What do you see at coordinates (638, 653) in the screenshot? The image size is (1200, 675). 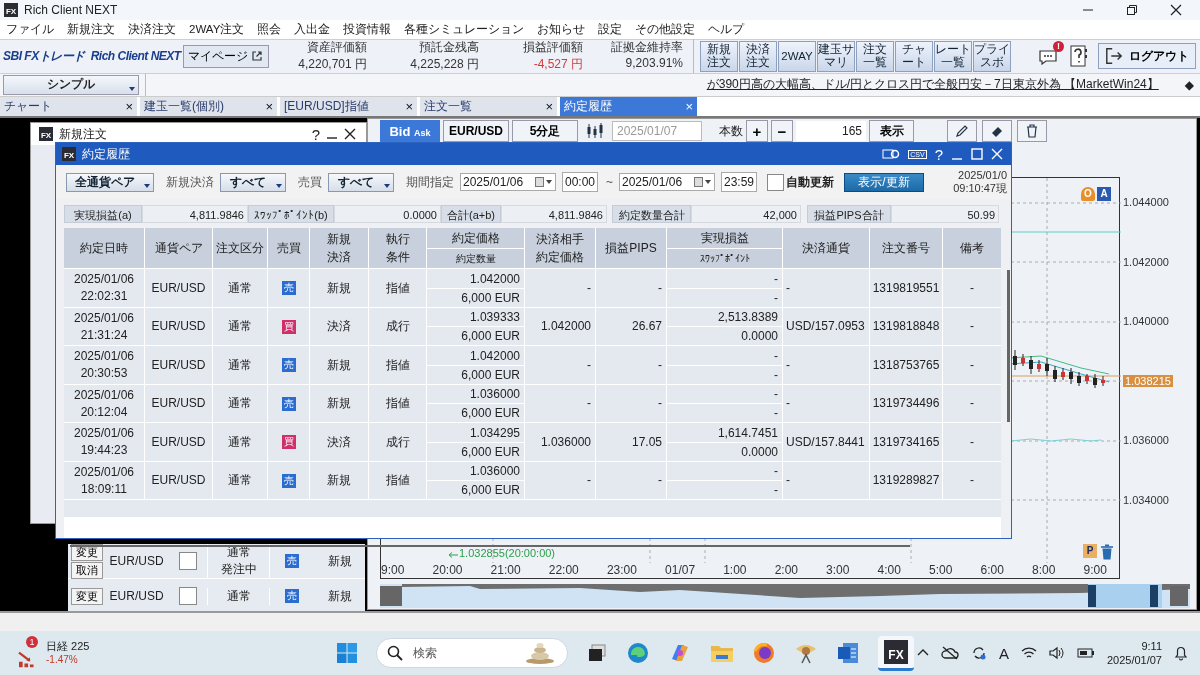 I see `browser-icon` at bounding box center [638, 653].